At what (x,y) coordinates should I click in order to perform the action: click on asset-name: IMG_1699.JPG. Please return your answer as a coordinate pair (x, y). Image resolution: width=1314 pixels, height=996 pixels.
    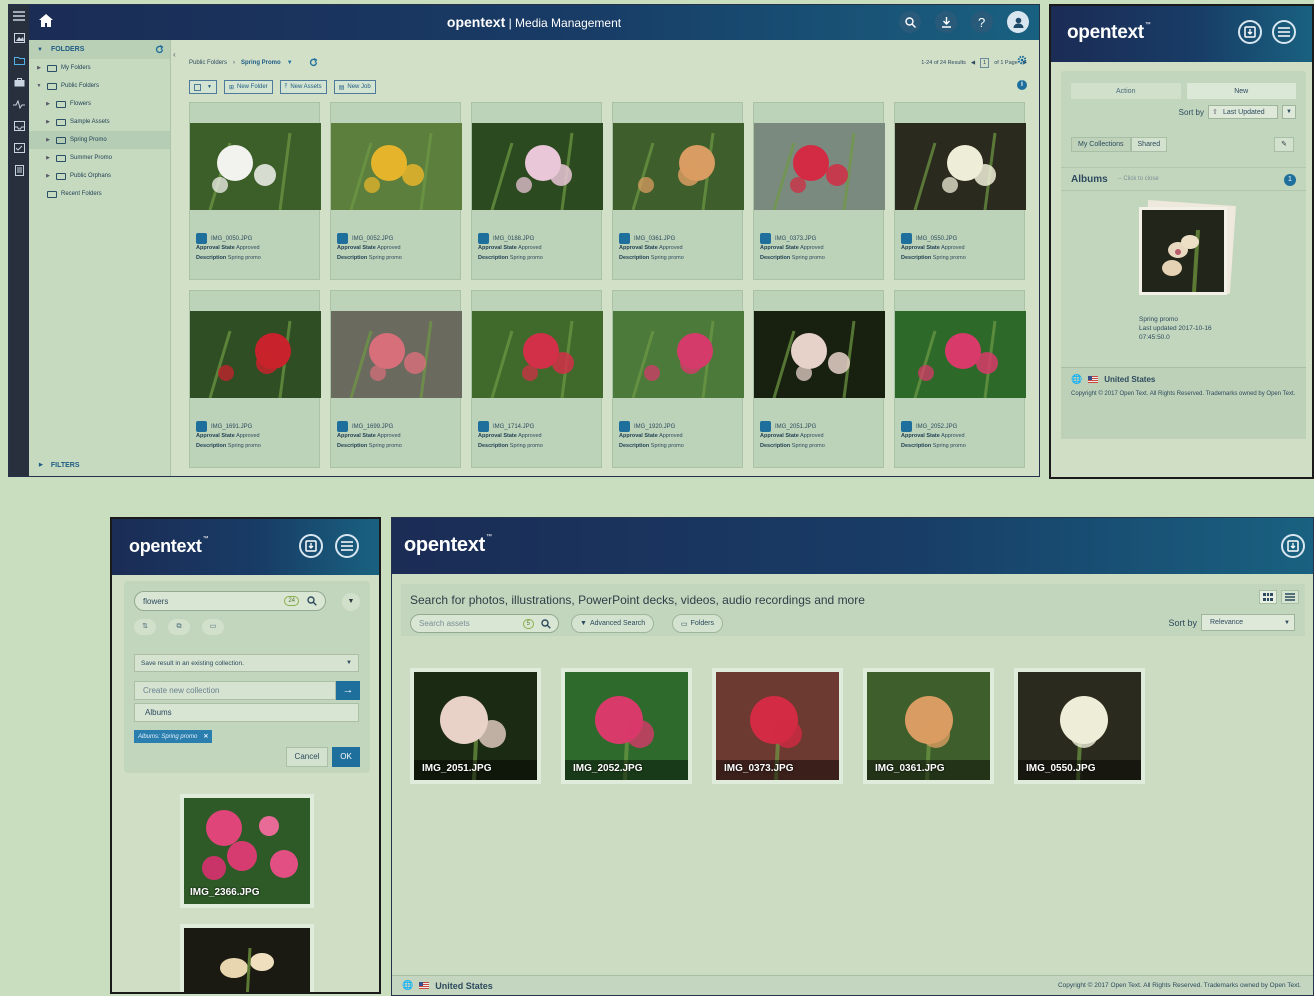
    Looking at the image, I should click on (372, 427).